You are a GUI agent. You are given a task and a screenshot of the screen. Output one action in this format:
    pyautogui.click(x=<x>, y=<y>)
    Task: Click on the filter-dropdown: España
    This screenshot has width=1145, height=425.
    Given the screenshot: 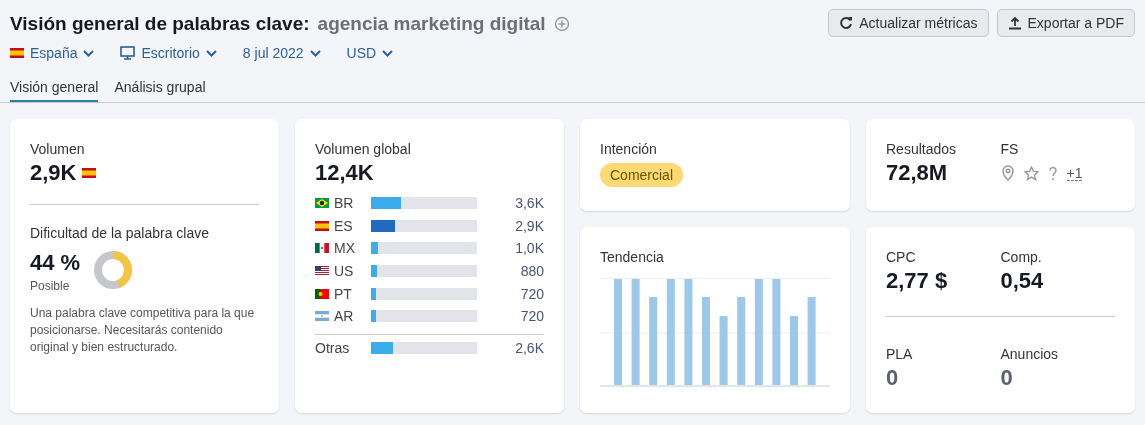 What is the action you would take?
    pyautogui.click(x=52, y=53)
    